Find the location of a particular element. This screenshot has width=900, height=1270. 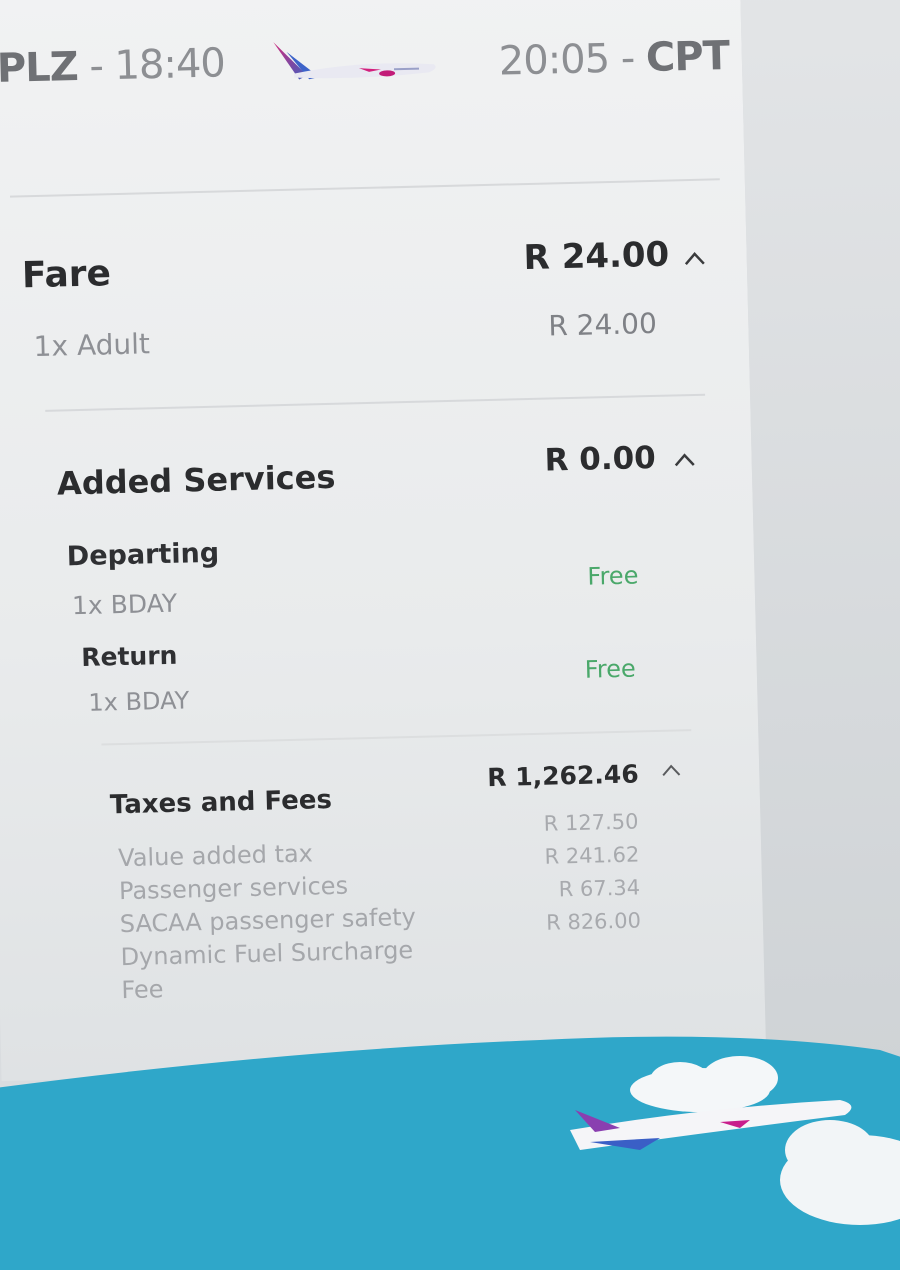

departure-info: PLZ - 18:40 is located at coordinates (112, 66).